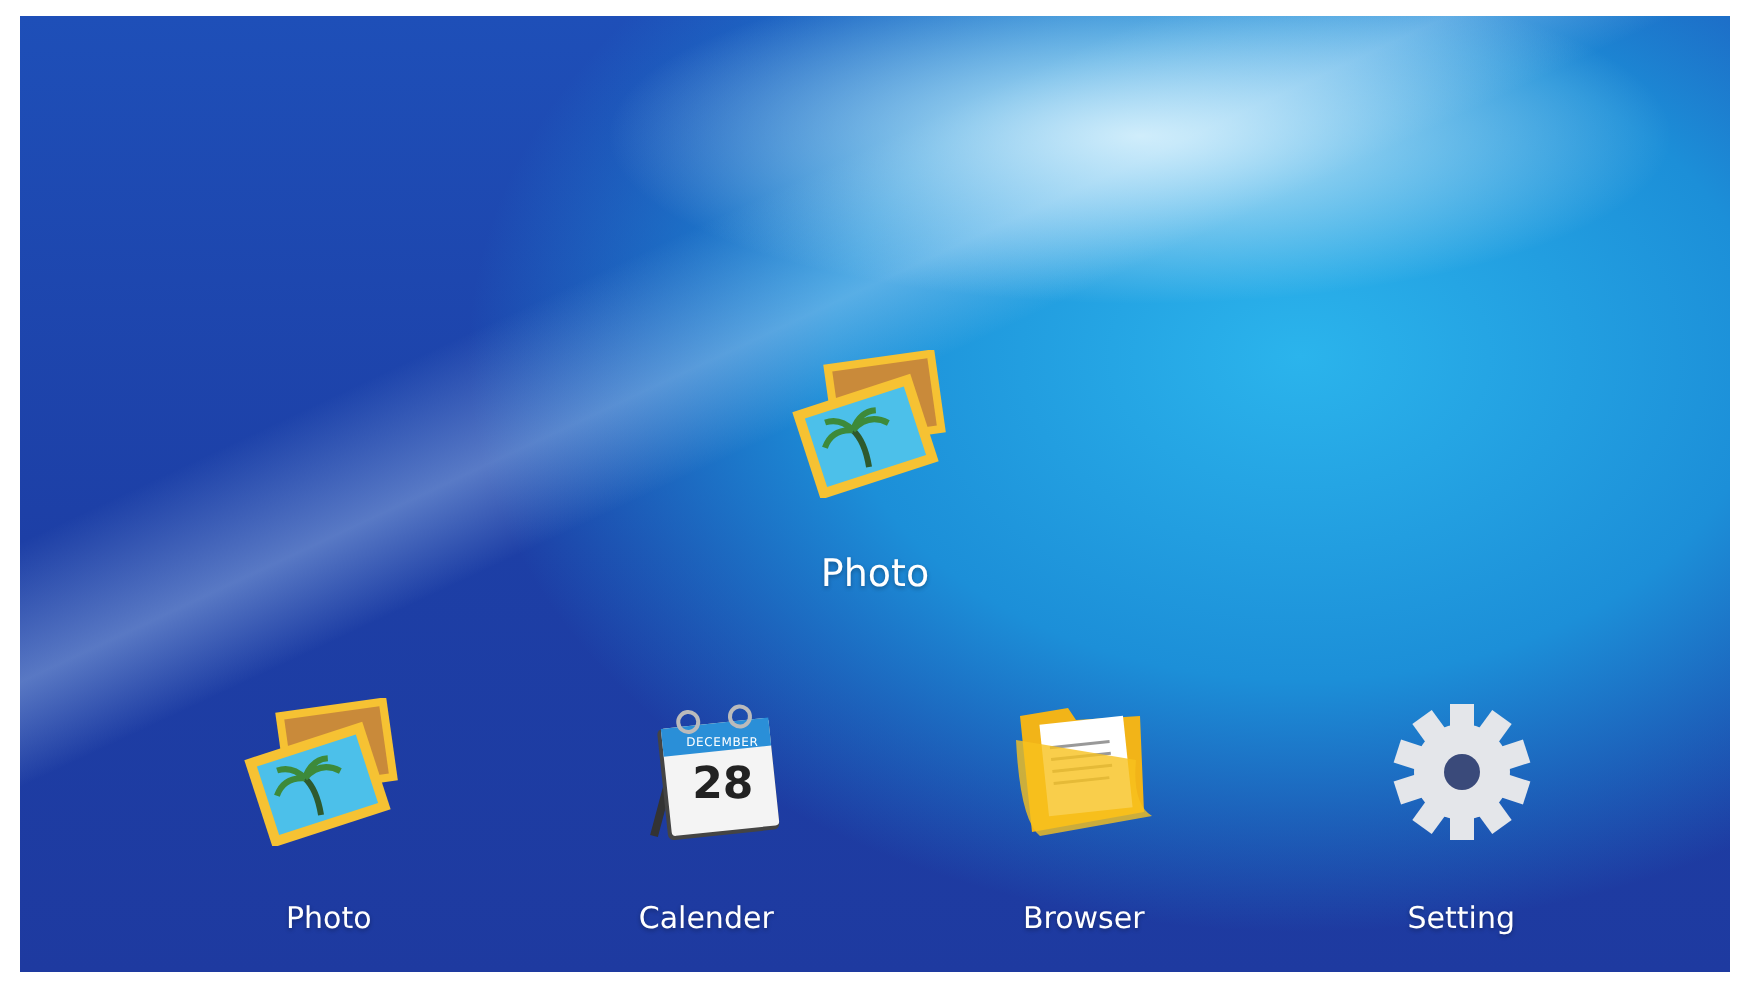  Describe the element at coordinates (723, 785) in the screenshot. I see `calendar-day: 28` at that location.